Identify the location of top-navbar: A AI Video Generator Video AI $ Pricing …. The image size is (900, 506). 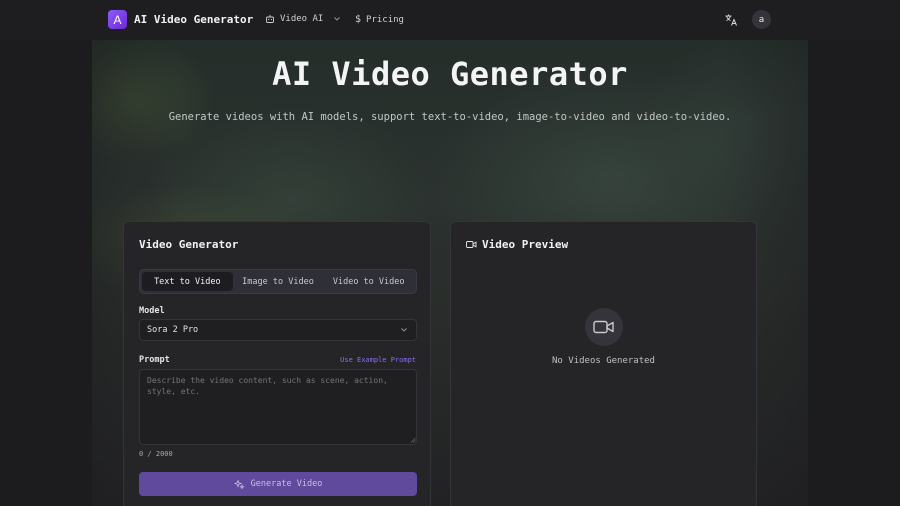
(450, 20).